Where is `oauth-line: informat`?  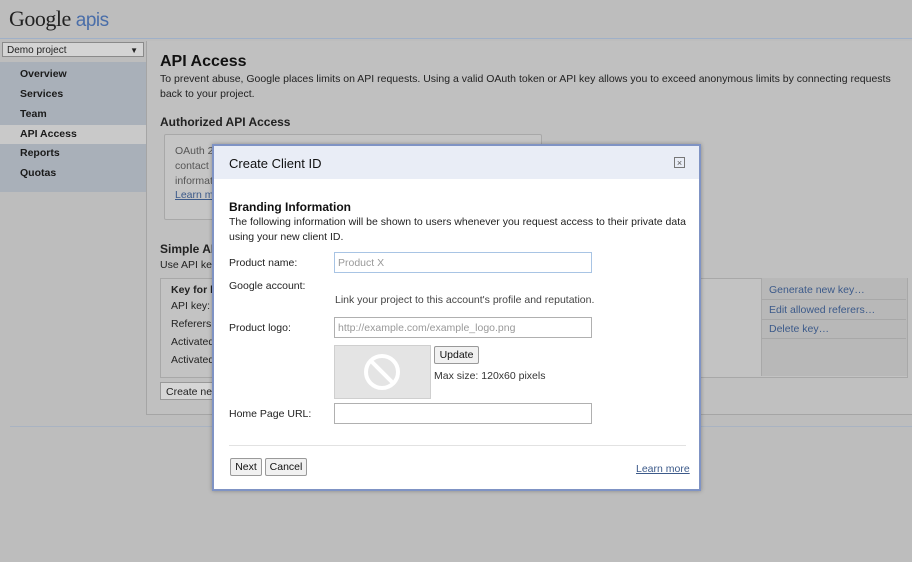 oauth-line: informat is located at coordinates (194, 181).